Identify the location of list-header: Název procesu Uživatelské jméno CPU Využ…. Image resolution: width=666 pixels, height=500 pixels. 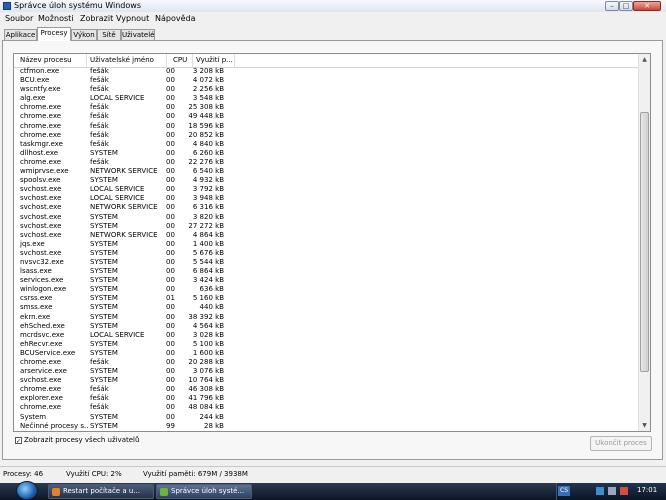
(326, 61).